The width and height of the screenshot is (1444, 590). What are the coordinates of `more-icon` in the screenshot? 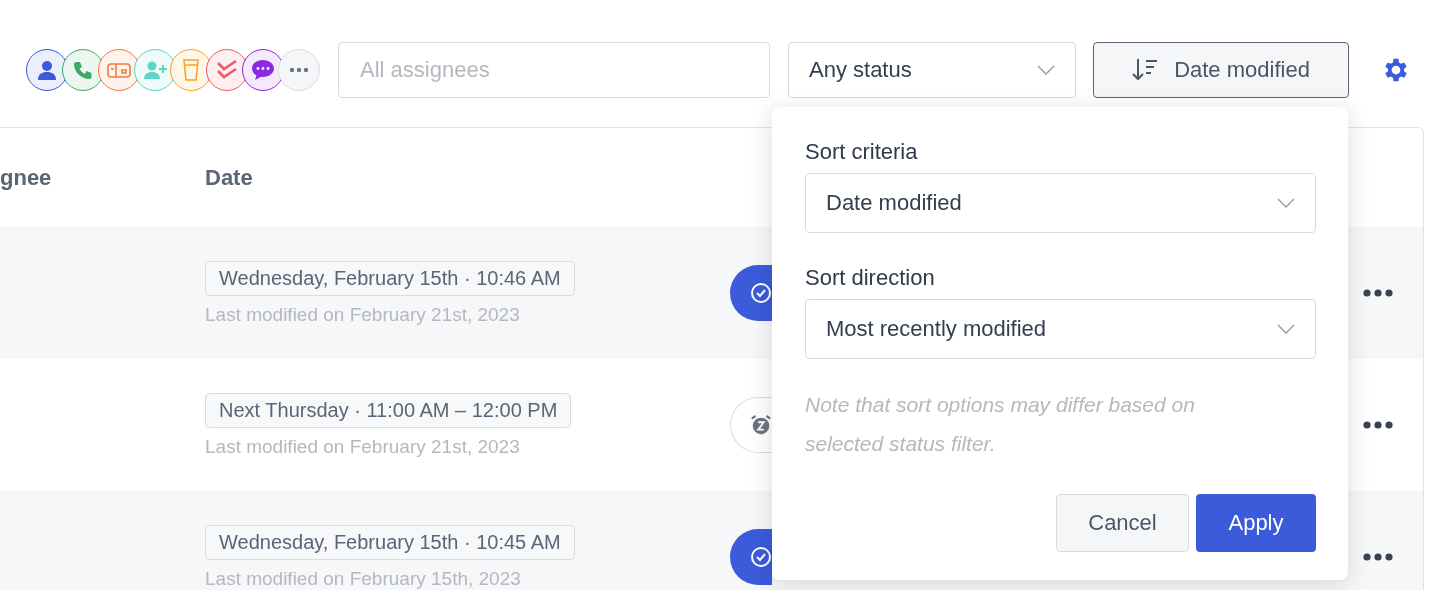 It's located at (299, 70).